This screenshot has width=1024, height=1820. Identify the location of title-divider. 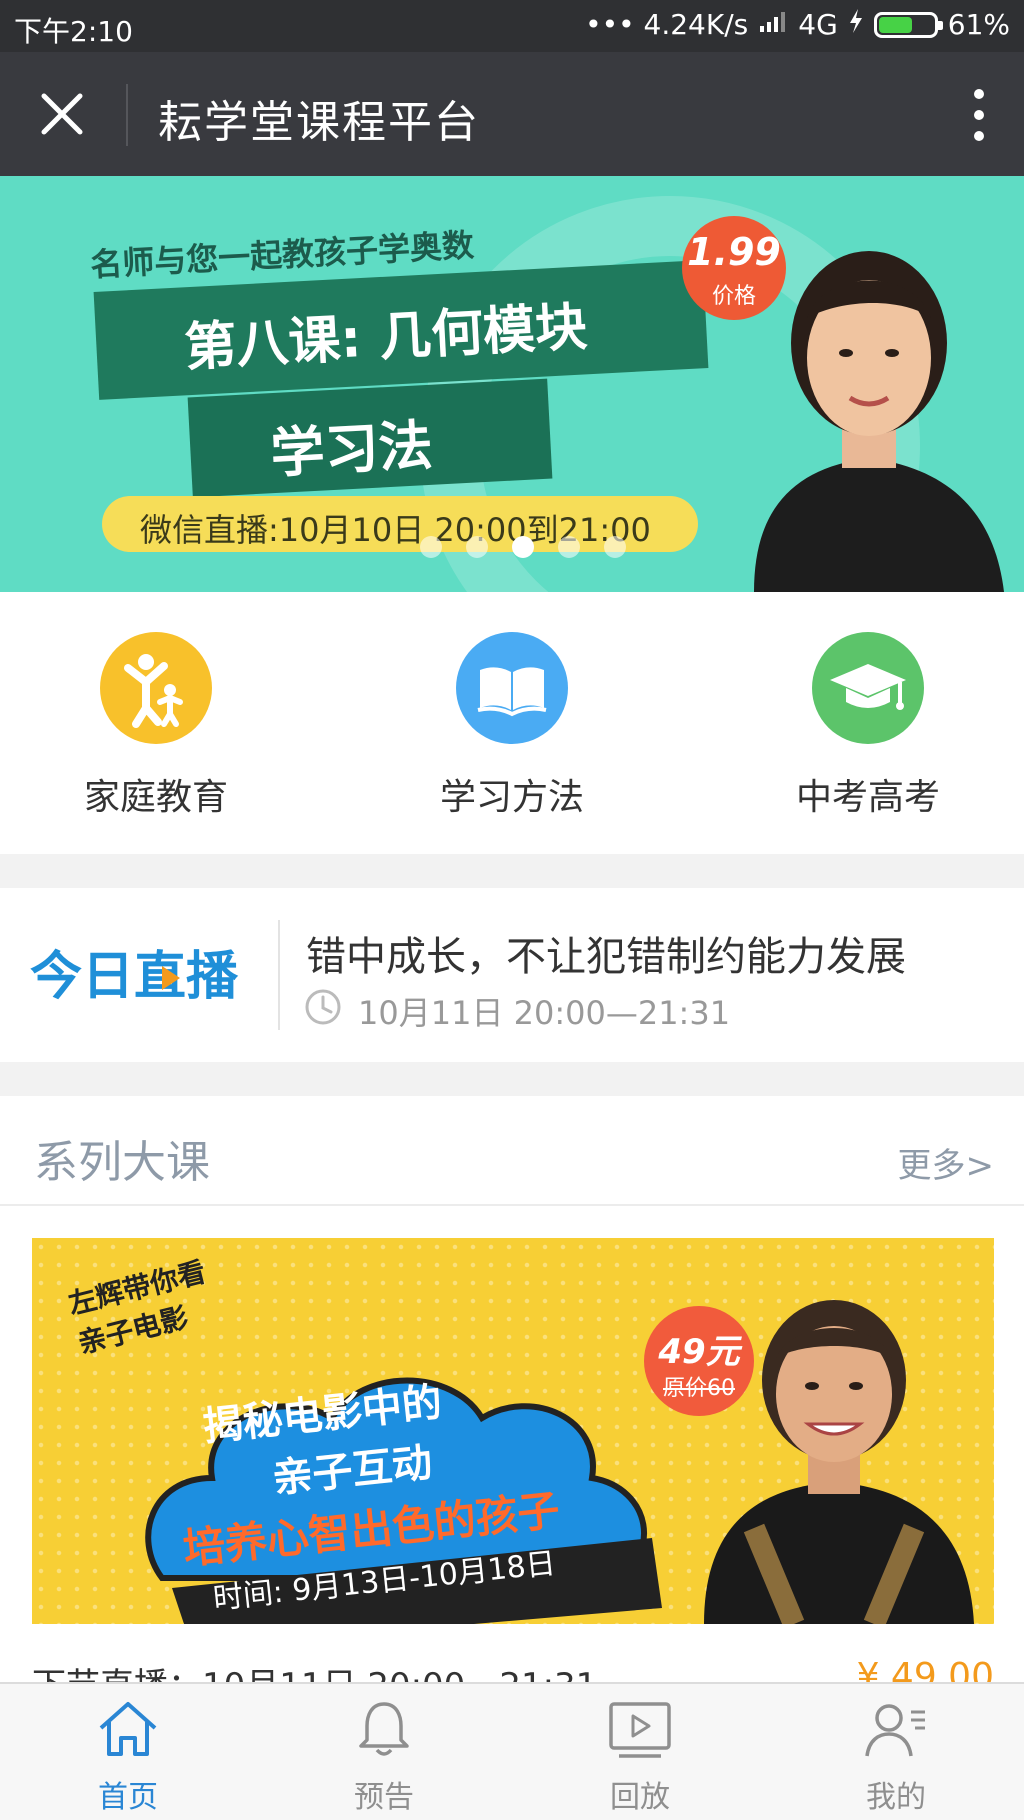
(127, 115).